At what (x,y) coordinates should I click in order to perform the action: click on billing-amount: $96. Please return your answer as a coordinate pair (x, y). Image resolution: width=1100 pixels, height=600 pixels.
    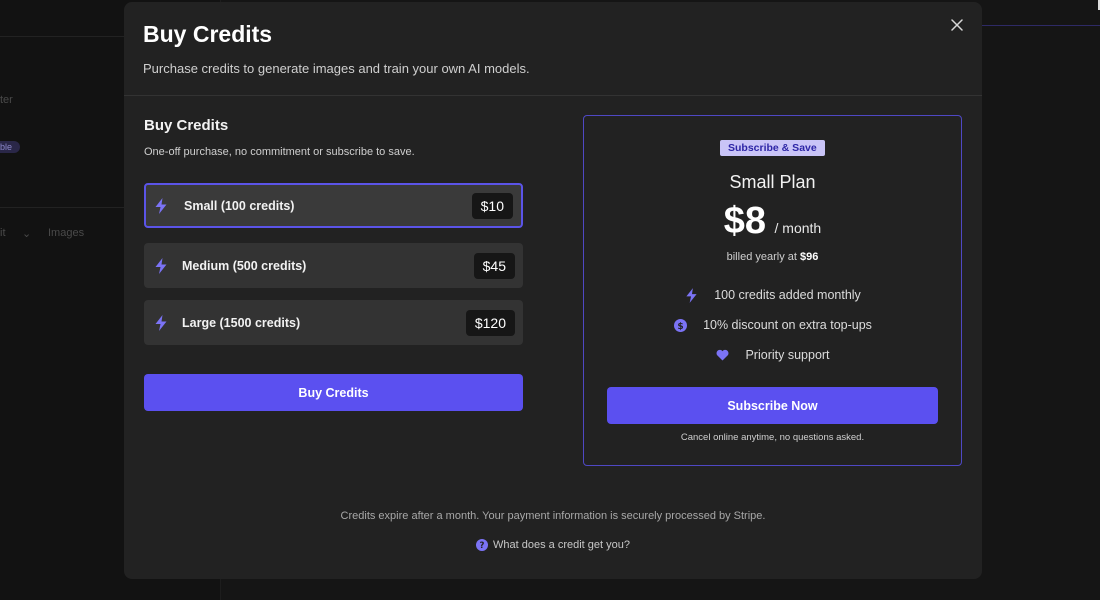
    Looking at the image, I should click on (809, 257).